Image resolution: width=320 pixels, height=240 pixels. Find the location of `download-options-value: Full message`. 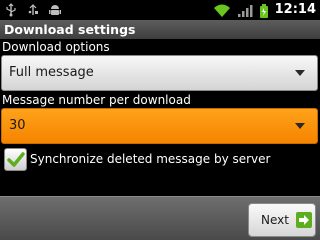

download-options-value: Full message is located at coordinates (51, 72).